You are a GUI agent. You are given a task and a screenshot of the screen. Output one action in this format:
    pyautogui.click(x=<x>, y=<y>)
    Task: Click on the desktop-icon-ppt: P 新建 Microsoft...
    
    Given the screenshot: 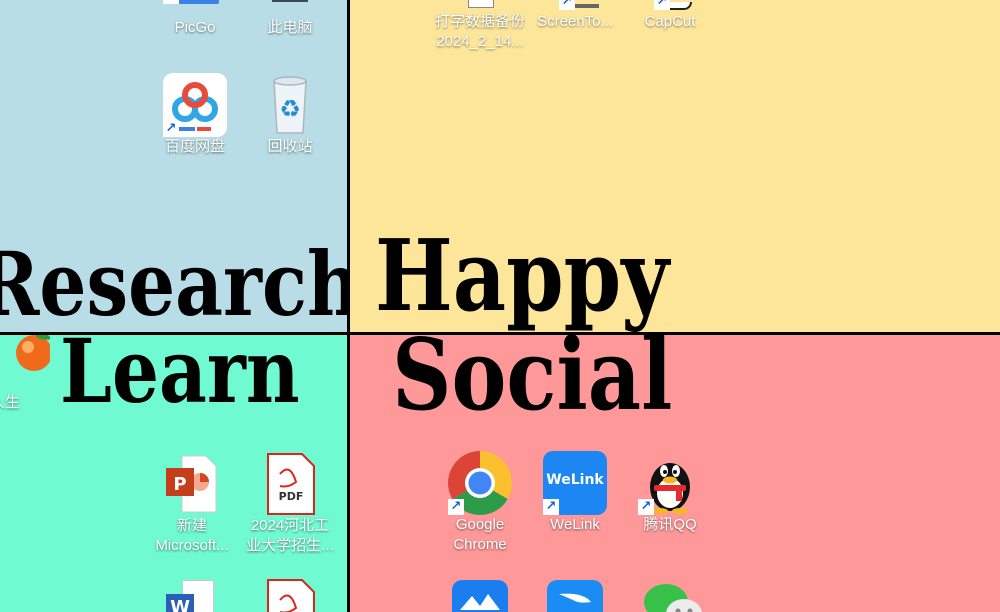 What is the action you would take?
    pyautogui.click(x=192, y=504)
    